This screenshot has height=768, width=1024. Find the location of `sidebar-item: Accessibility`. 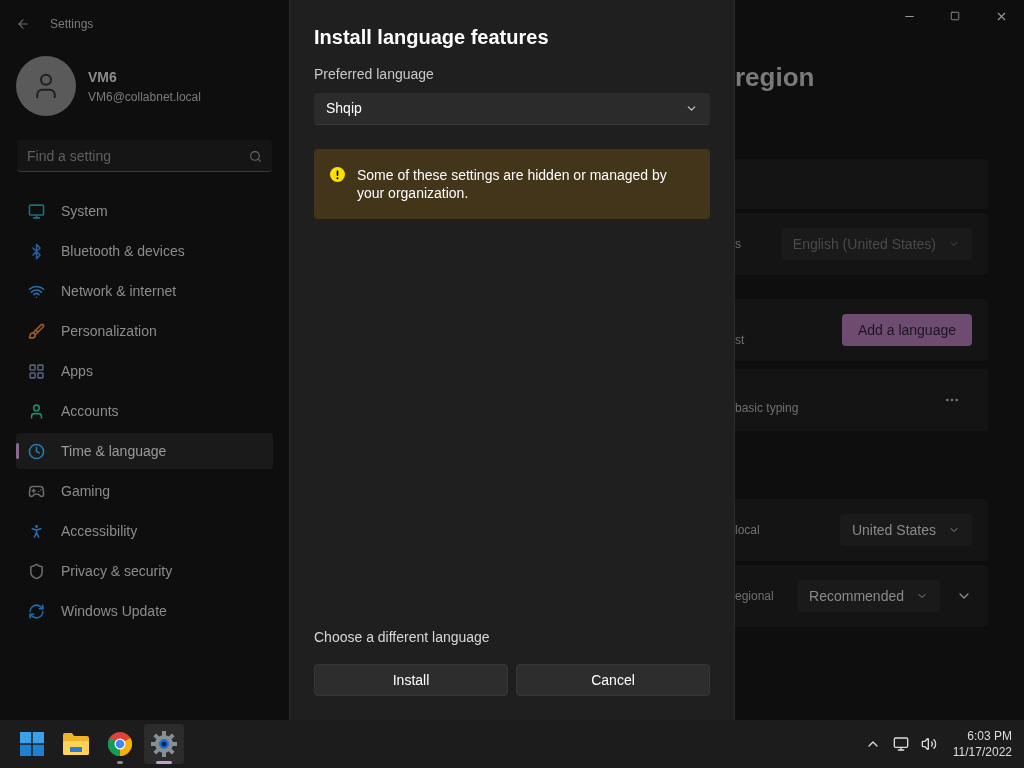

sidebar-item: Accessibility is located at coordinates (144, 531).